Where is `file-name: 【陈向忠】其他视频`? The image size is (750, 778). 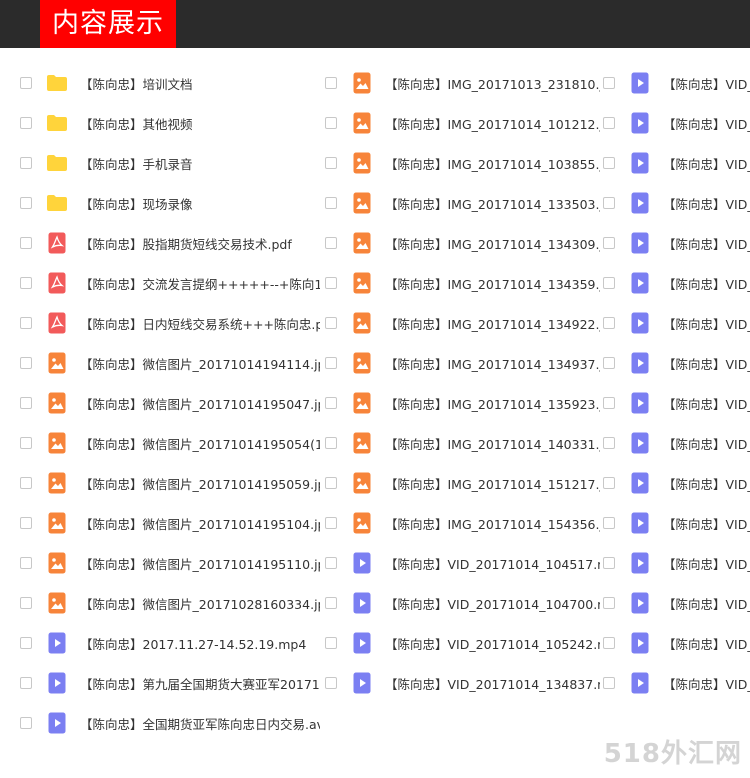
file-name: 【陈向忠】其他视频 is located at coordinates (200, 123).